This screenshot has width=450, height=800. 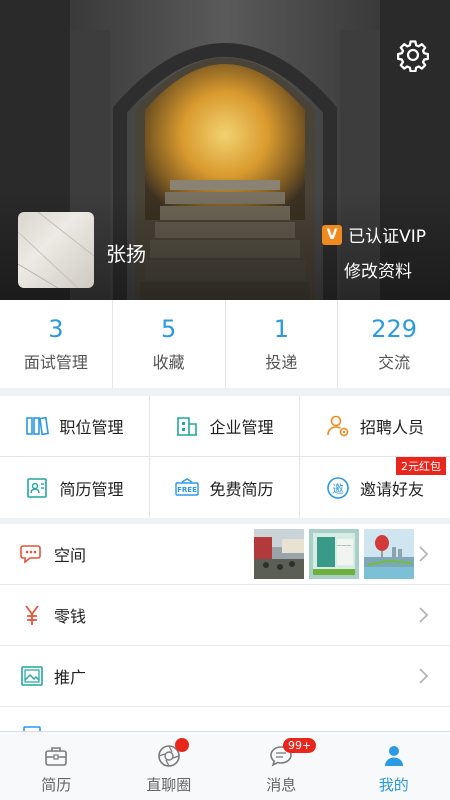 I want to click on grid-item-free-resume: FREE 免费简历, so click(x=225, y=487).